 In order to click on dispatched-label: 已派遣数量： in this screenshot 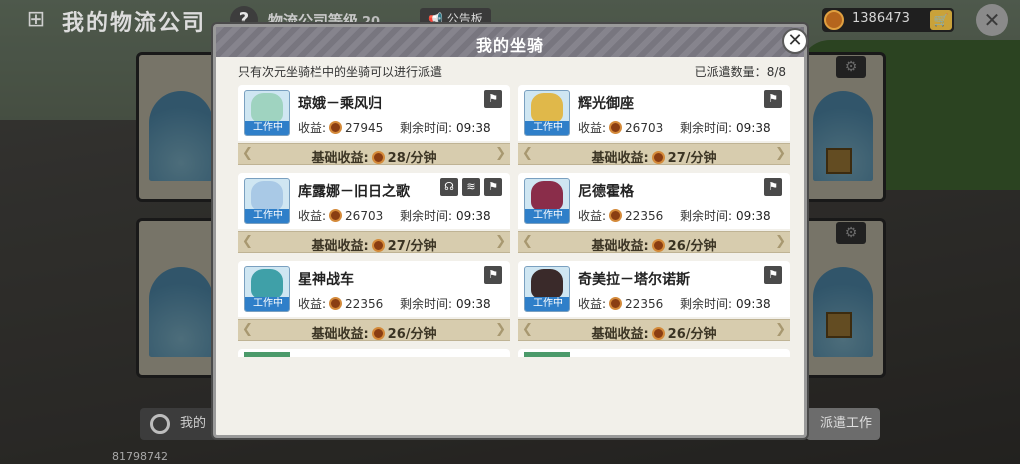, I will do `click(730, 72)`.